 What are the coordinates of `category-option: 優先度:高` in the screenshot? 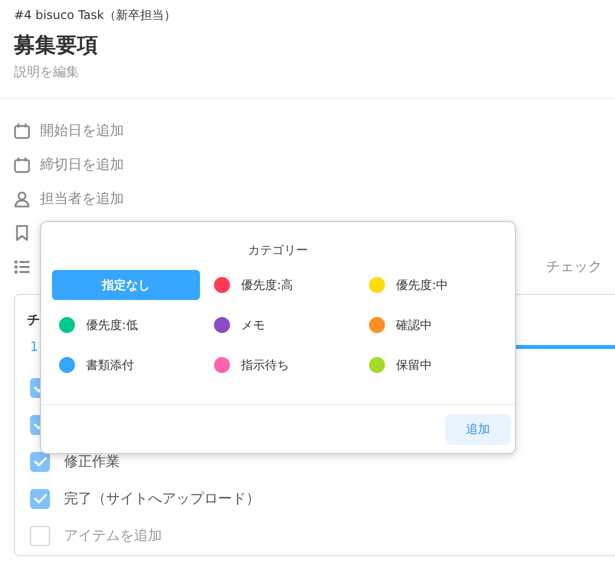 It's located at (281, 285).